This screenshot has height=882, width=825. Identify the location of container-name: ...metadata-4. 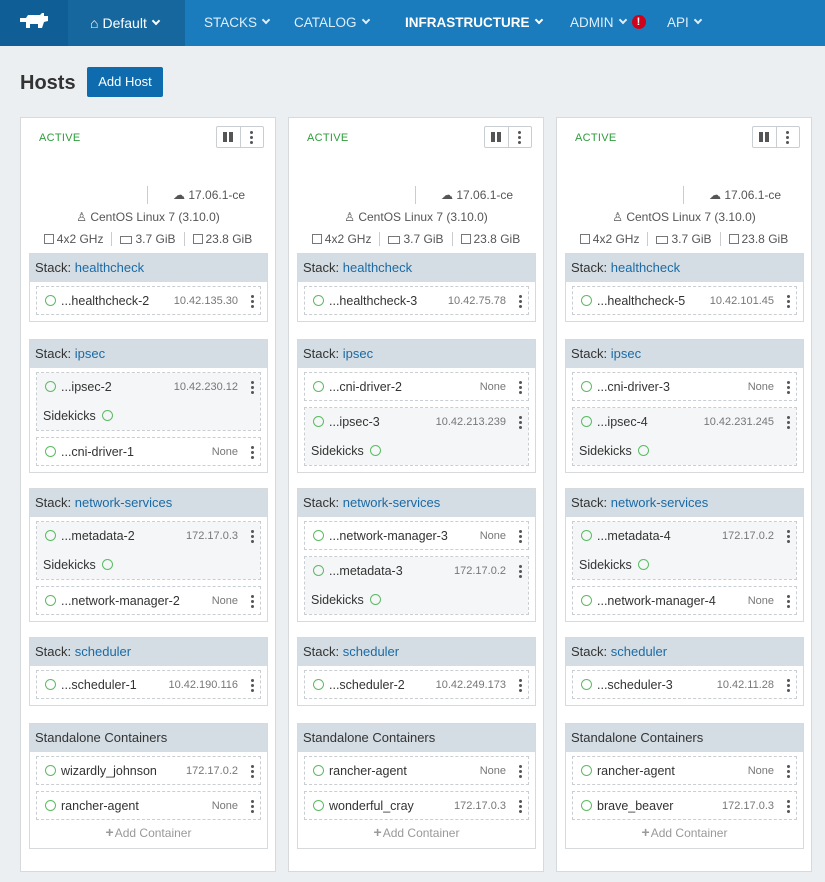
(634, 536).